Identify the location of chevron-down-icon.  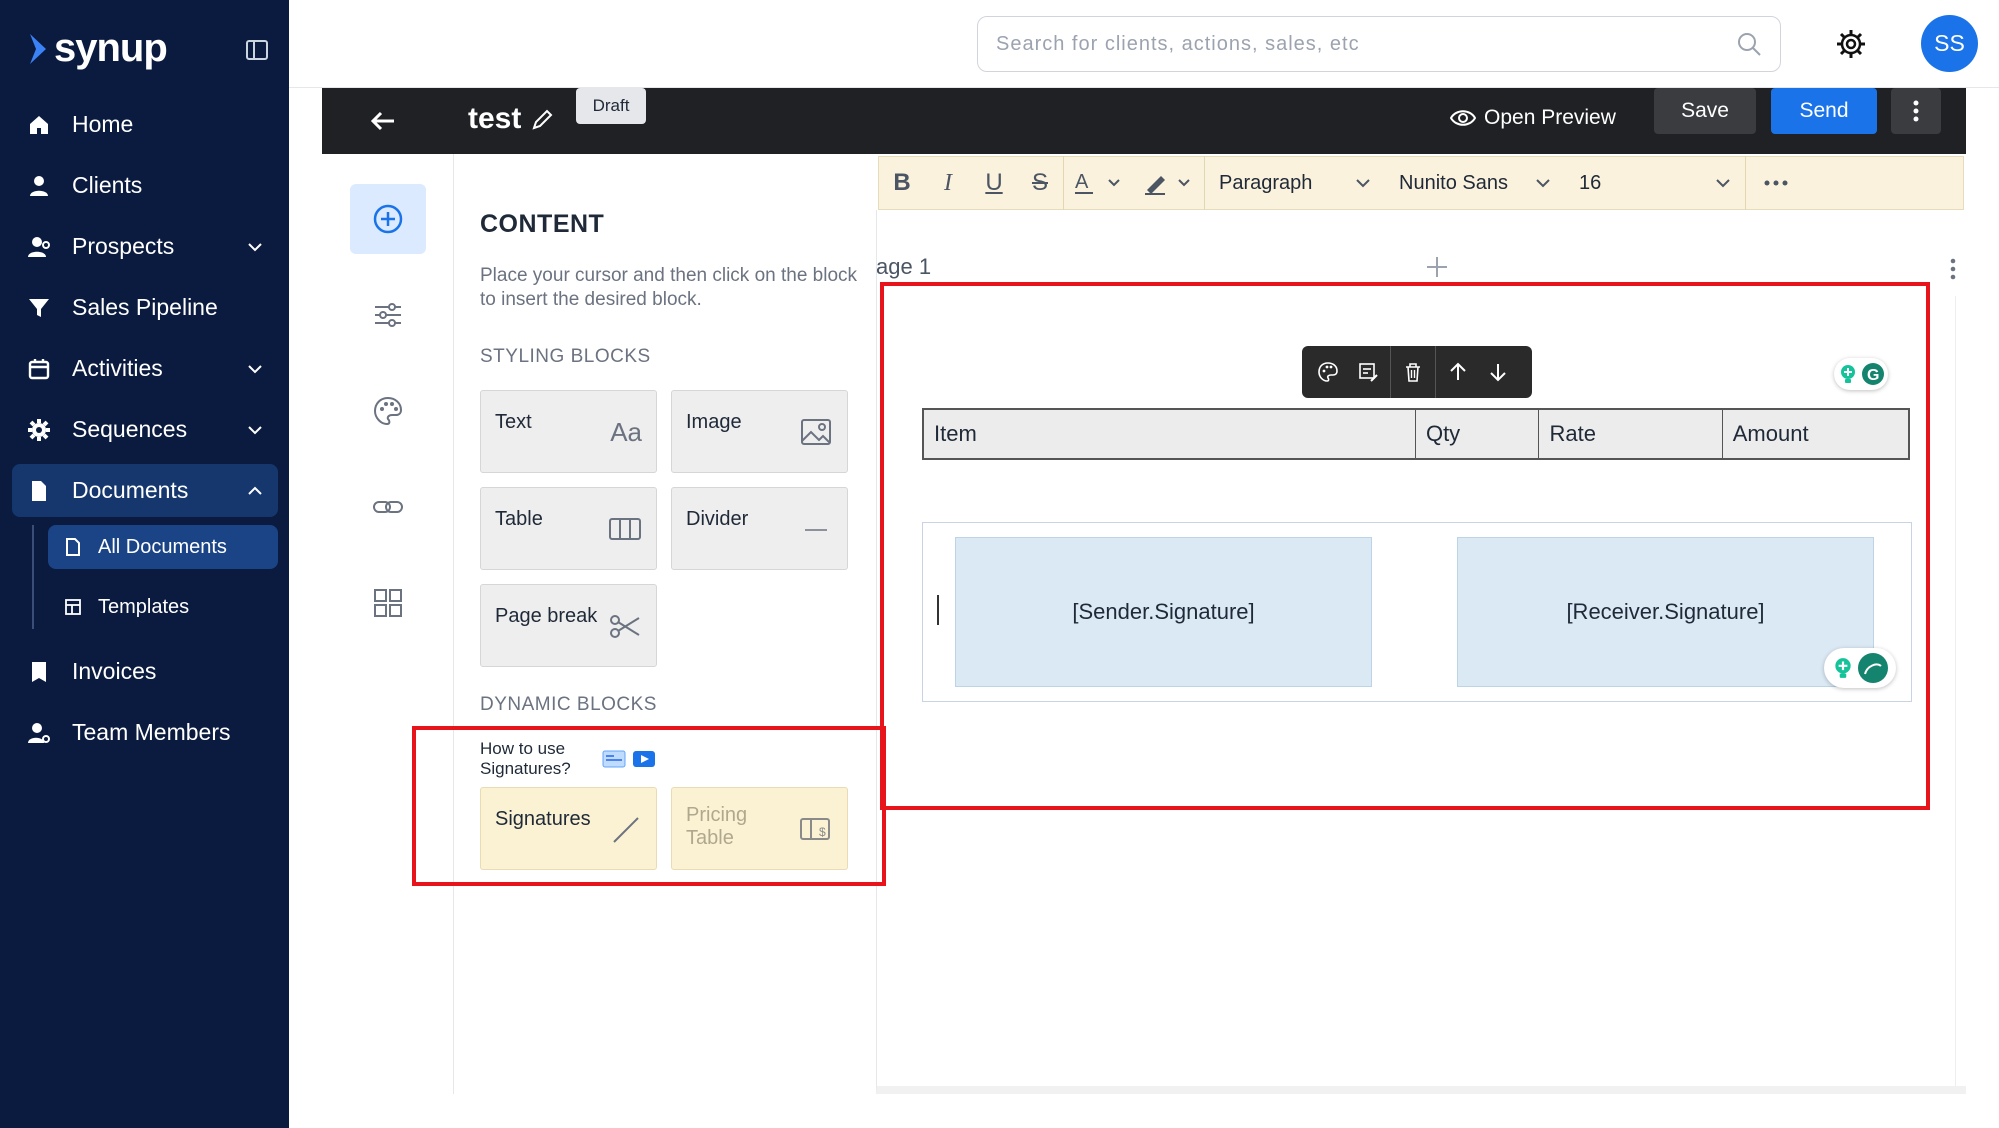
(255, 369).